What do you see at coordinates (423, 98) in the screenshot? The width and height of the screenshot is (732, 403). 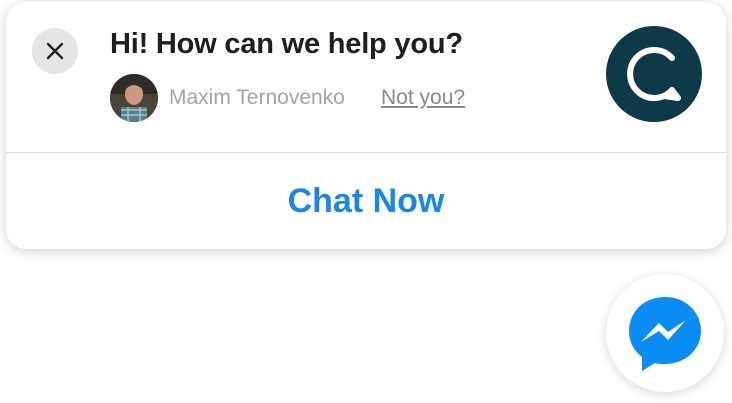 I see `not-you-link: Not you?` at bounding box center [423, 98].